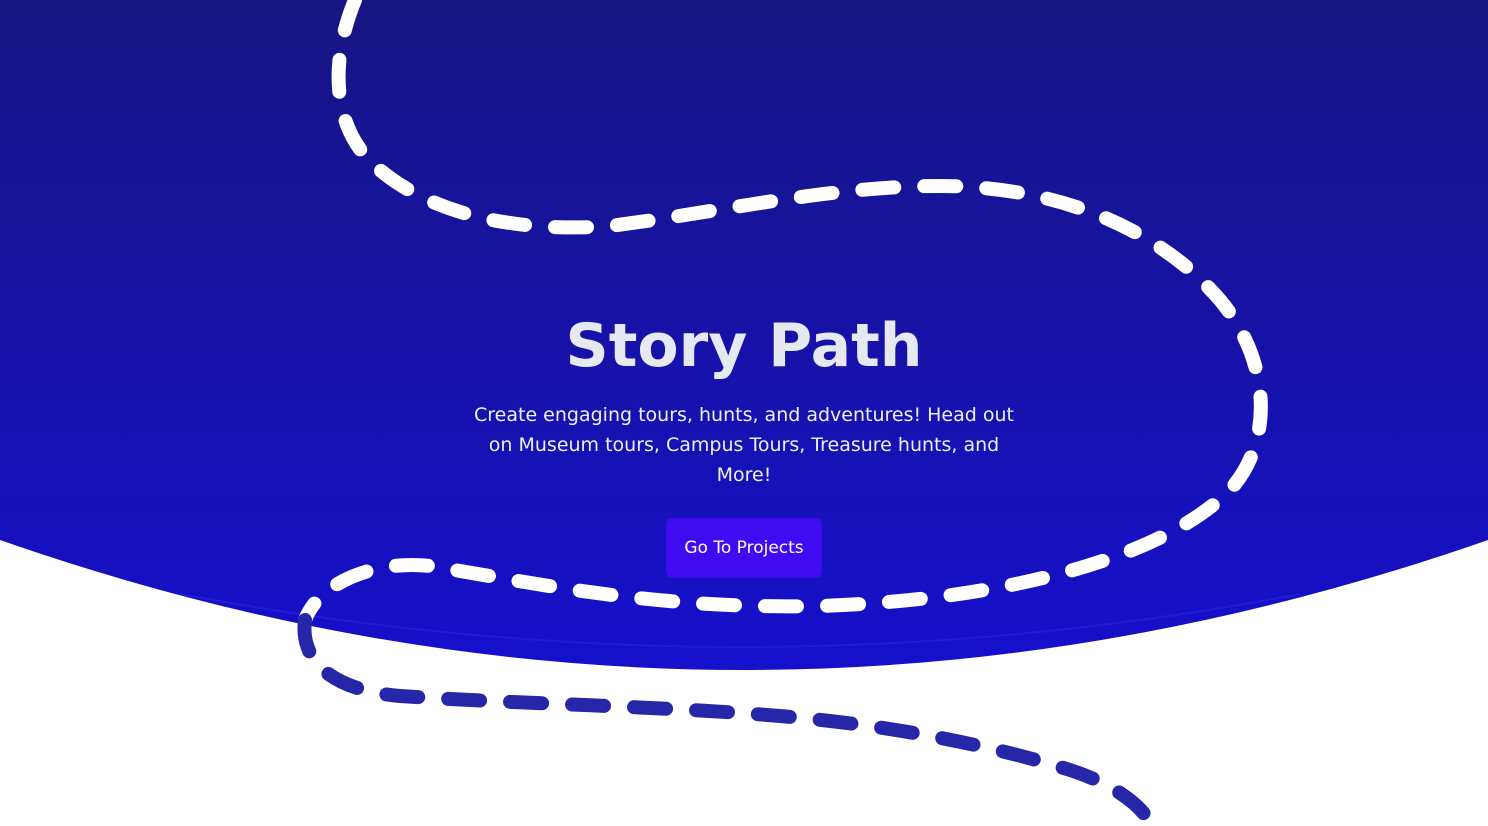  I want to click on trail-segment-bottom, so click(728, 719).